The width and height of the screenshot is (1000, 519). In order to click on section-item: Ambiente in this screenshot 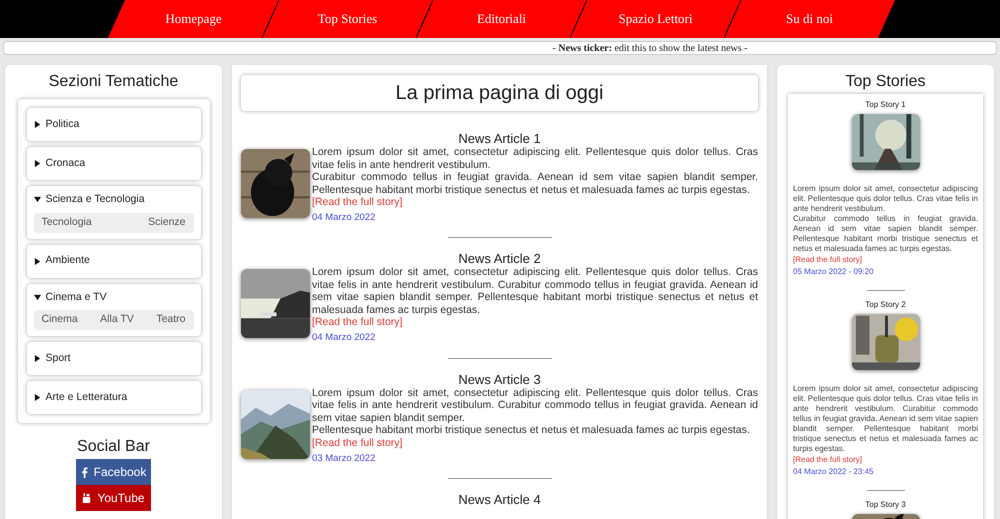, I will do `click(113, 261)`.